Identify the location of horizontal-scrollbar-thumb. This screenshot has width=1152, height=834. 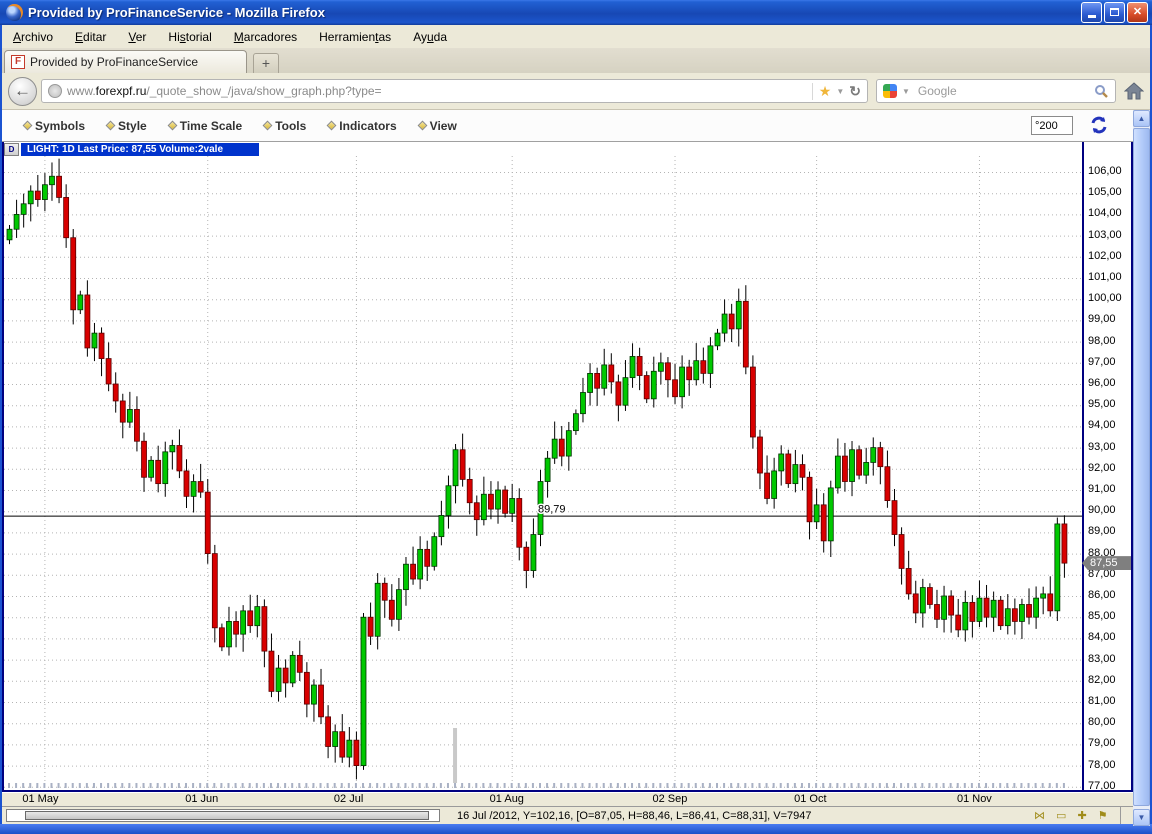
(227, 815).